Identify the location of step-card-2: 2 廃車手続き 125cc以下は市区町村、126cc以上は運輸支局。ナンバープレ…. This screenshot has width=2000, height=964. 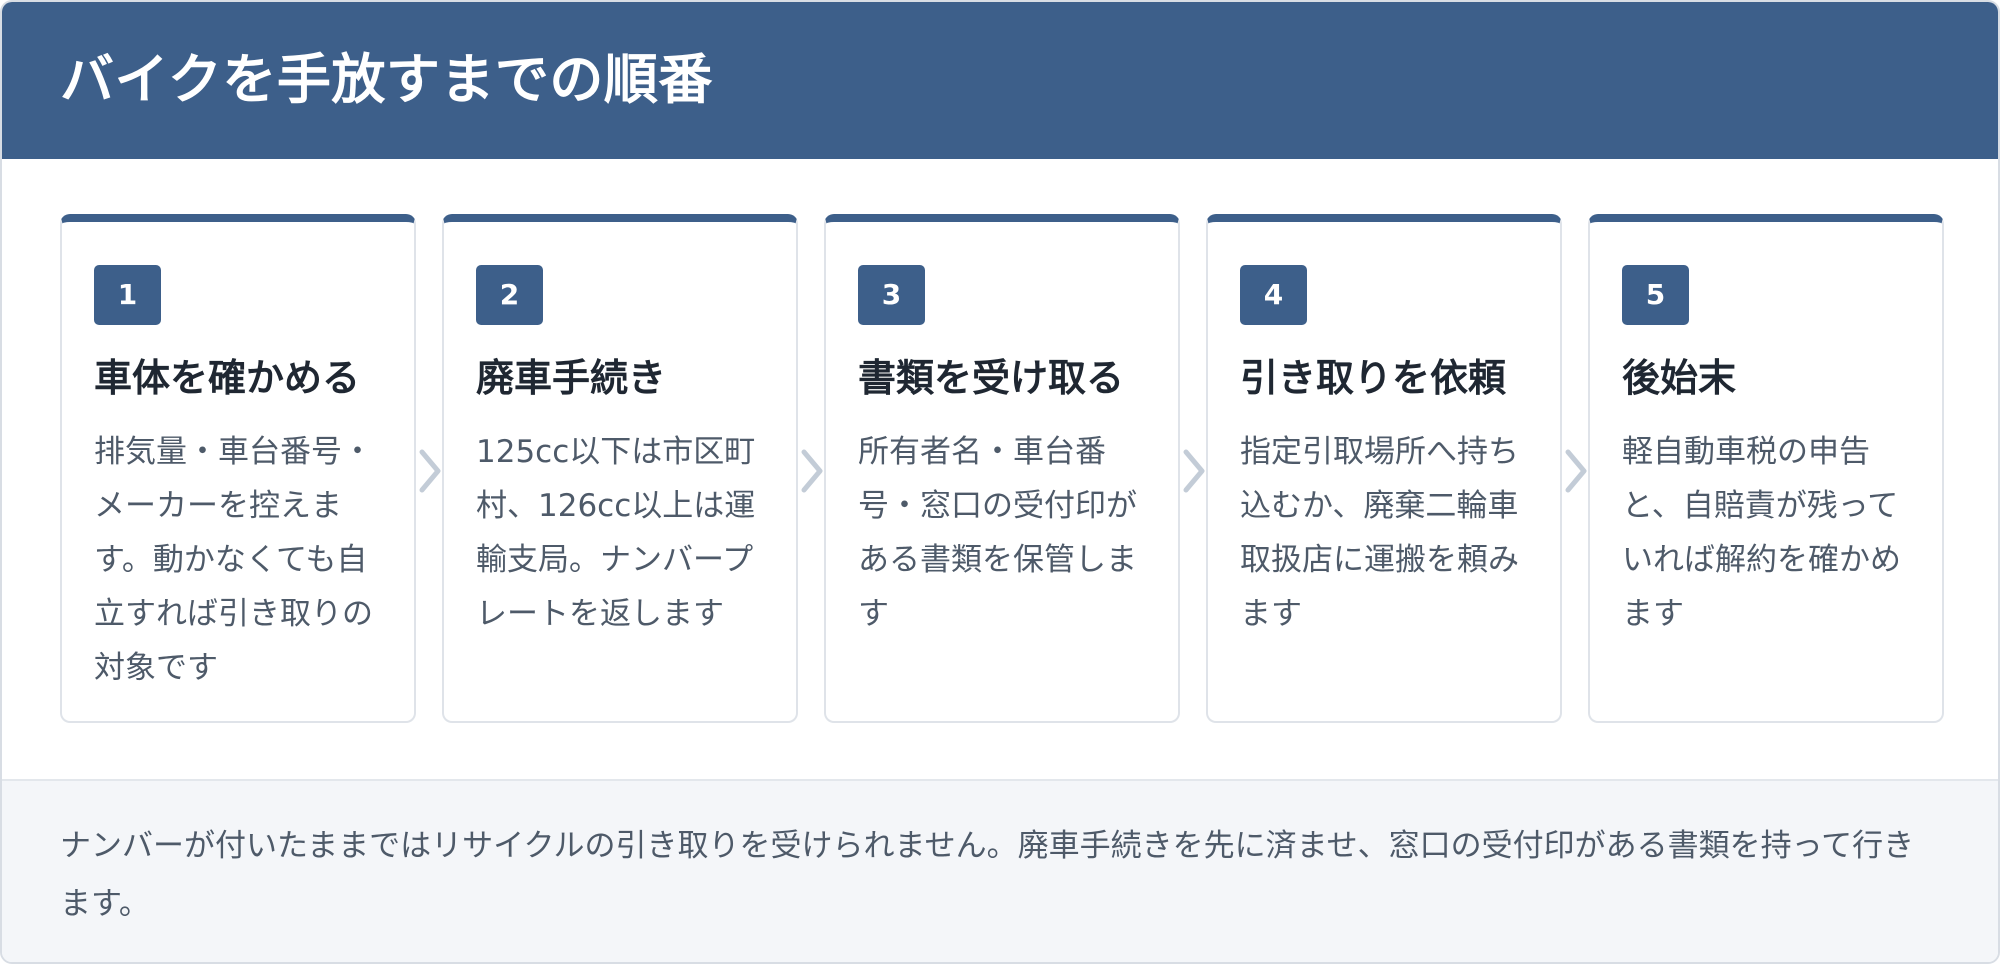
(620, 468).